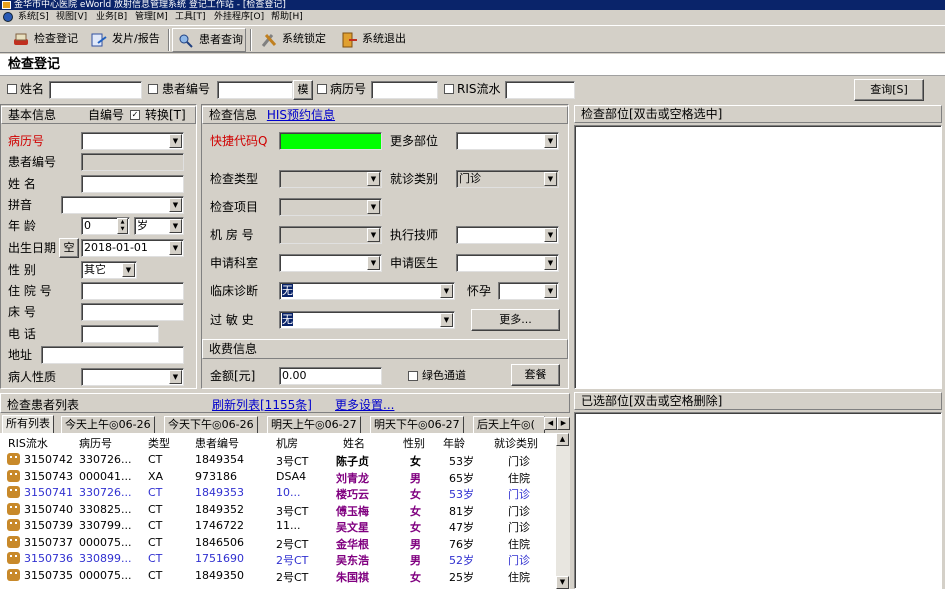 This screenshot has width=945, height=589. I want to click on col-record: 病历号, so click(95, 443).